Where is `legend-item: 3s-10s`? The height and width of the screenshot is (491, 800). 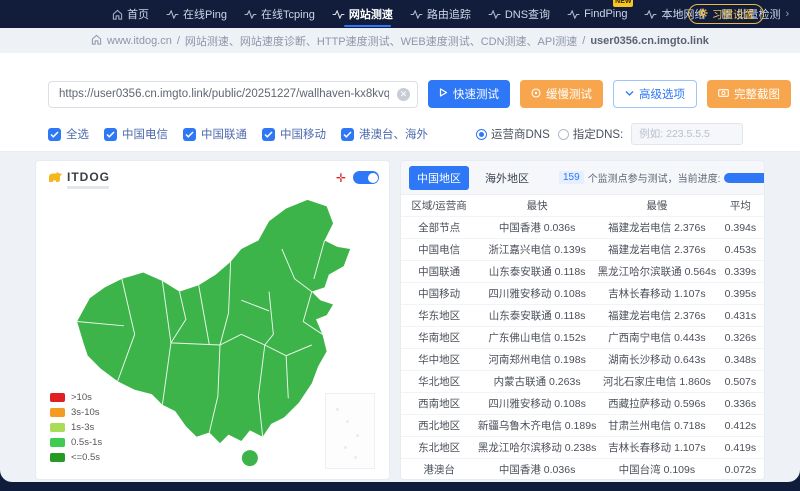 legend-item: 3s-10s is located at coordinates (76, 412).